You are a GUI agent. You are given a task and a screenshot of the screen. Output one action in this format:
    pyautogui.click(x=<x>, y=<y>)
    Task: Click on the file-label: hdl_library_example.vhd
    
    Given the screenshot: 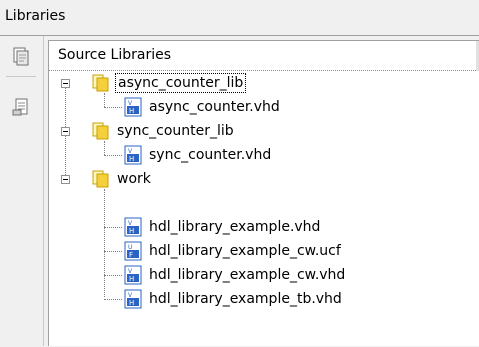 What is the action you would take?
    pyautogui.click(x=235, y=227)
    